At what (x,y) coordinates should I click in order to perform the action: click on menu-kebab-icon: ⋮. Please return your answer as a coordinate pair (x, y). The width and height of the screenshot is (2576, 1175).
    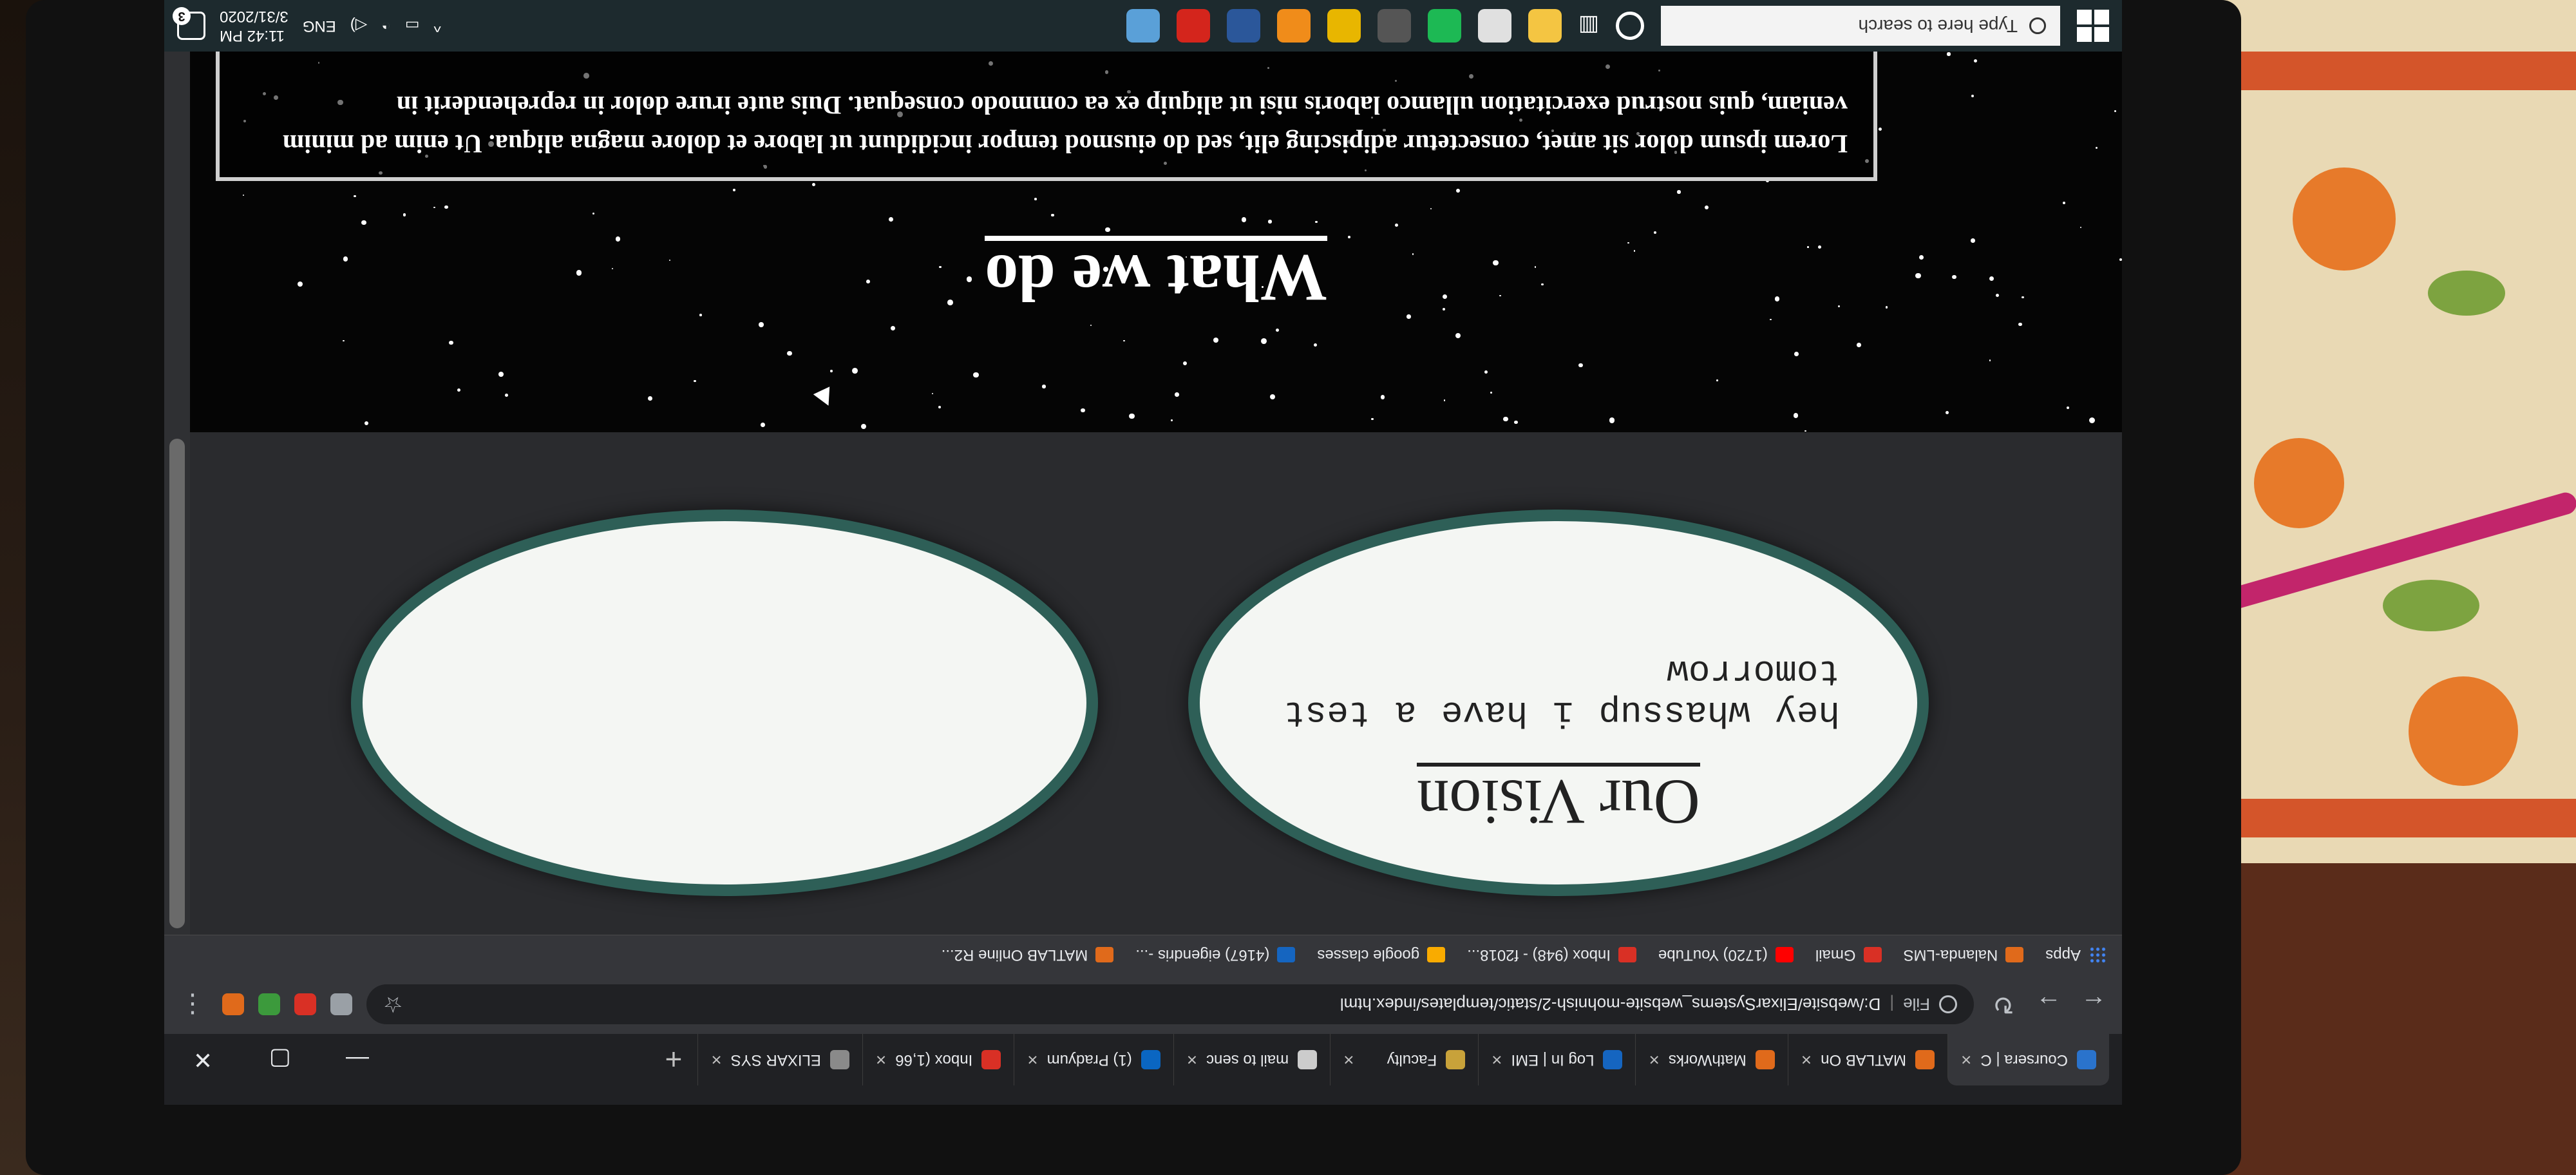
    Looking at the image, I should click on (192, 1004).